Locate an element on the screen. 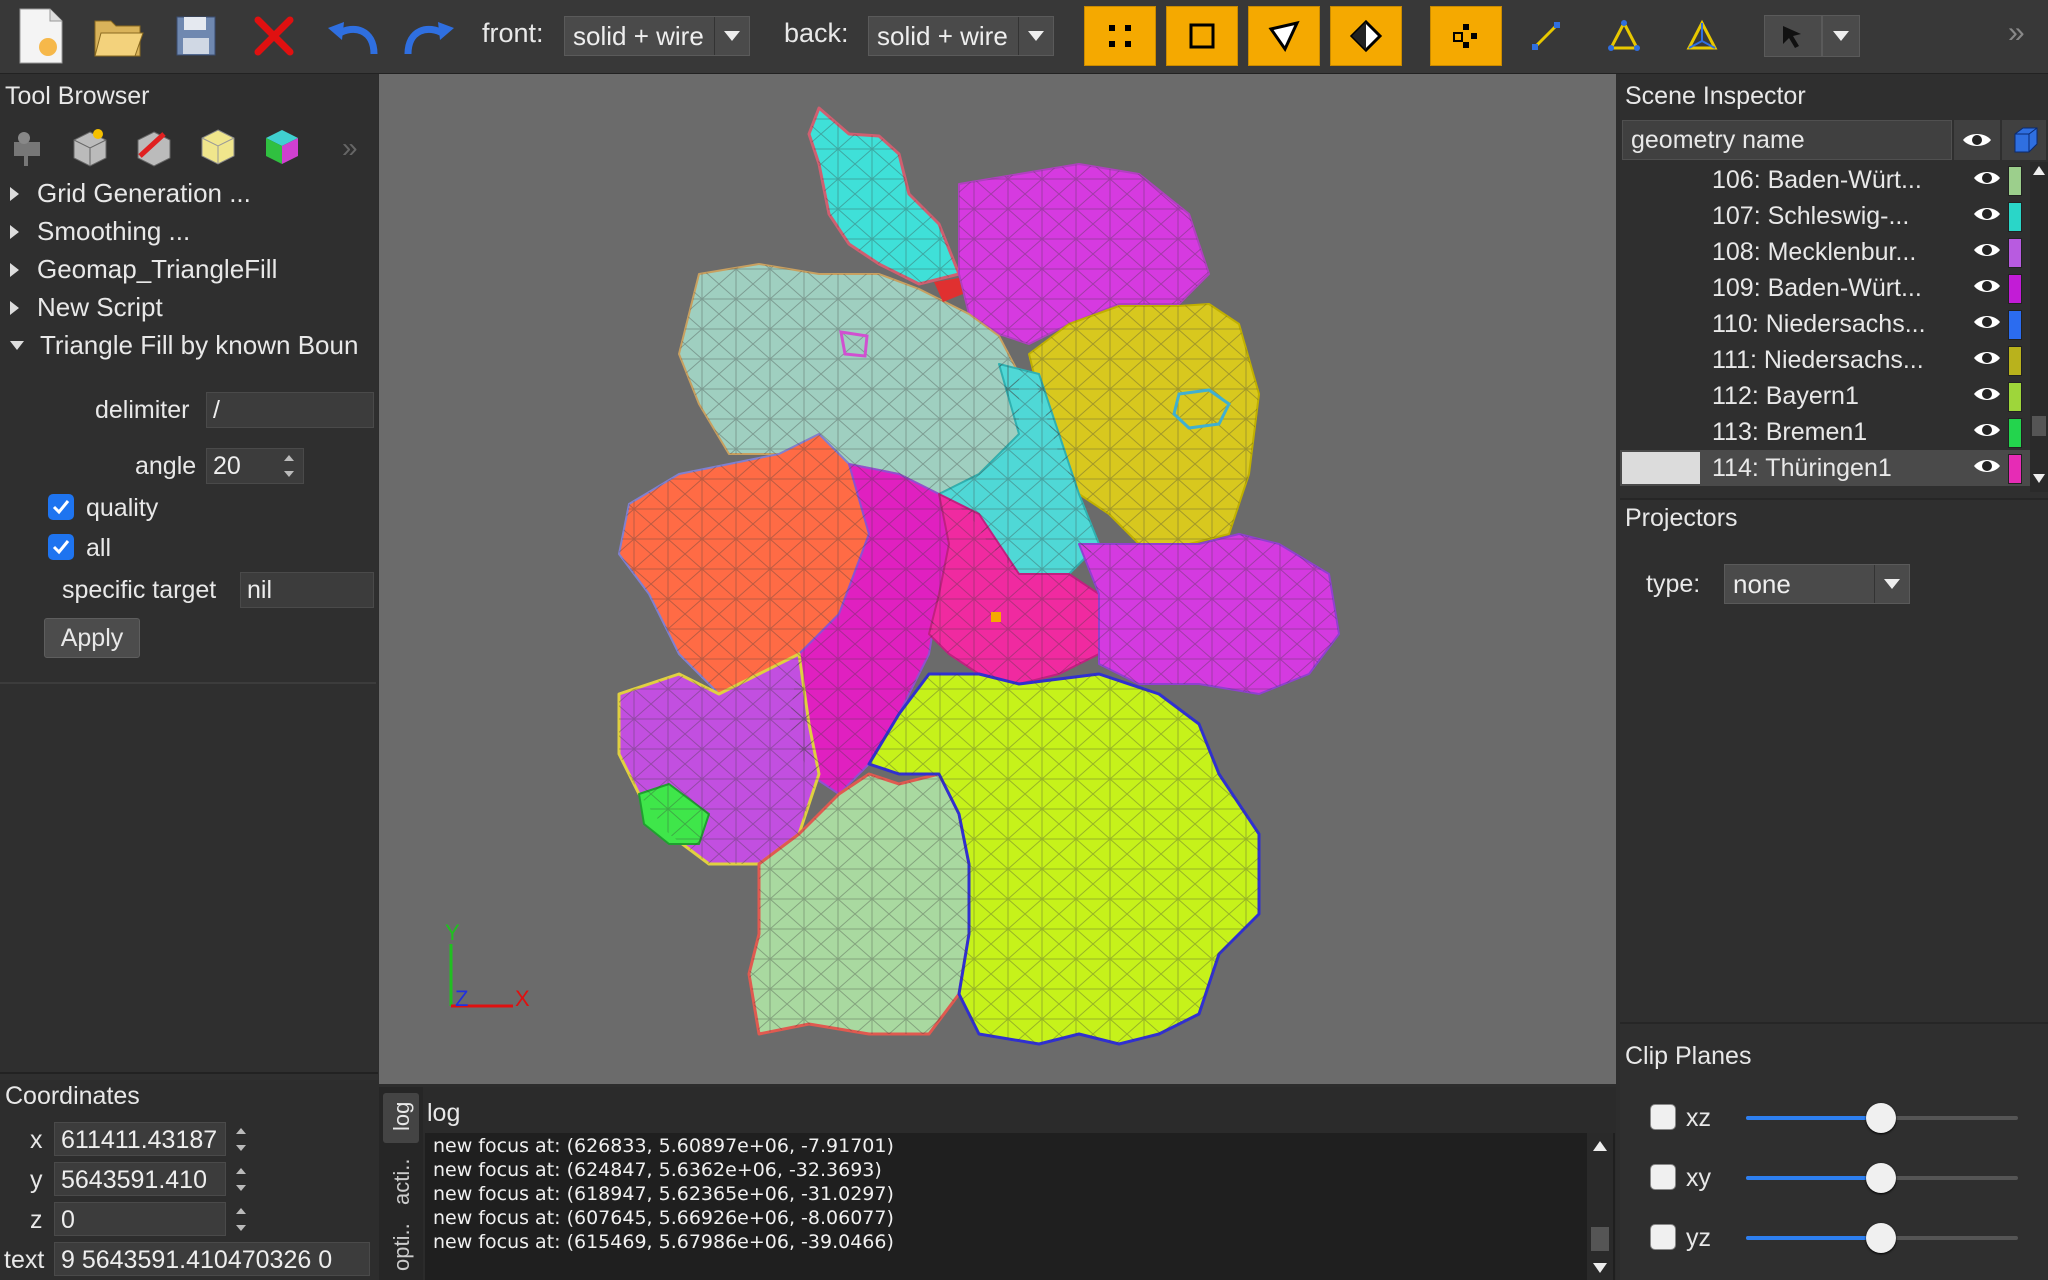  select-edges-button is located at coordinates (1202, 36).